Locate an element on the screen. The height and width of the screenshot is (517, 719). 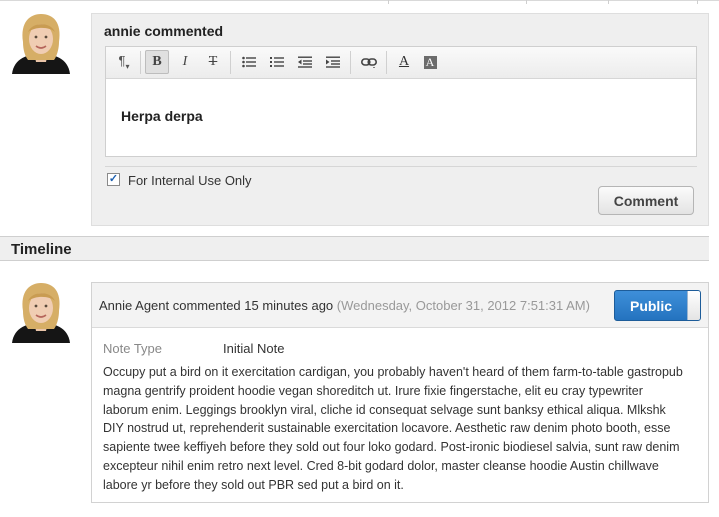
internal-use-label: For Internal Use Only is located at coordinates (190, 180).